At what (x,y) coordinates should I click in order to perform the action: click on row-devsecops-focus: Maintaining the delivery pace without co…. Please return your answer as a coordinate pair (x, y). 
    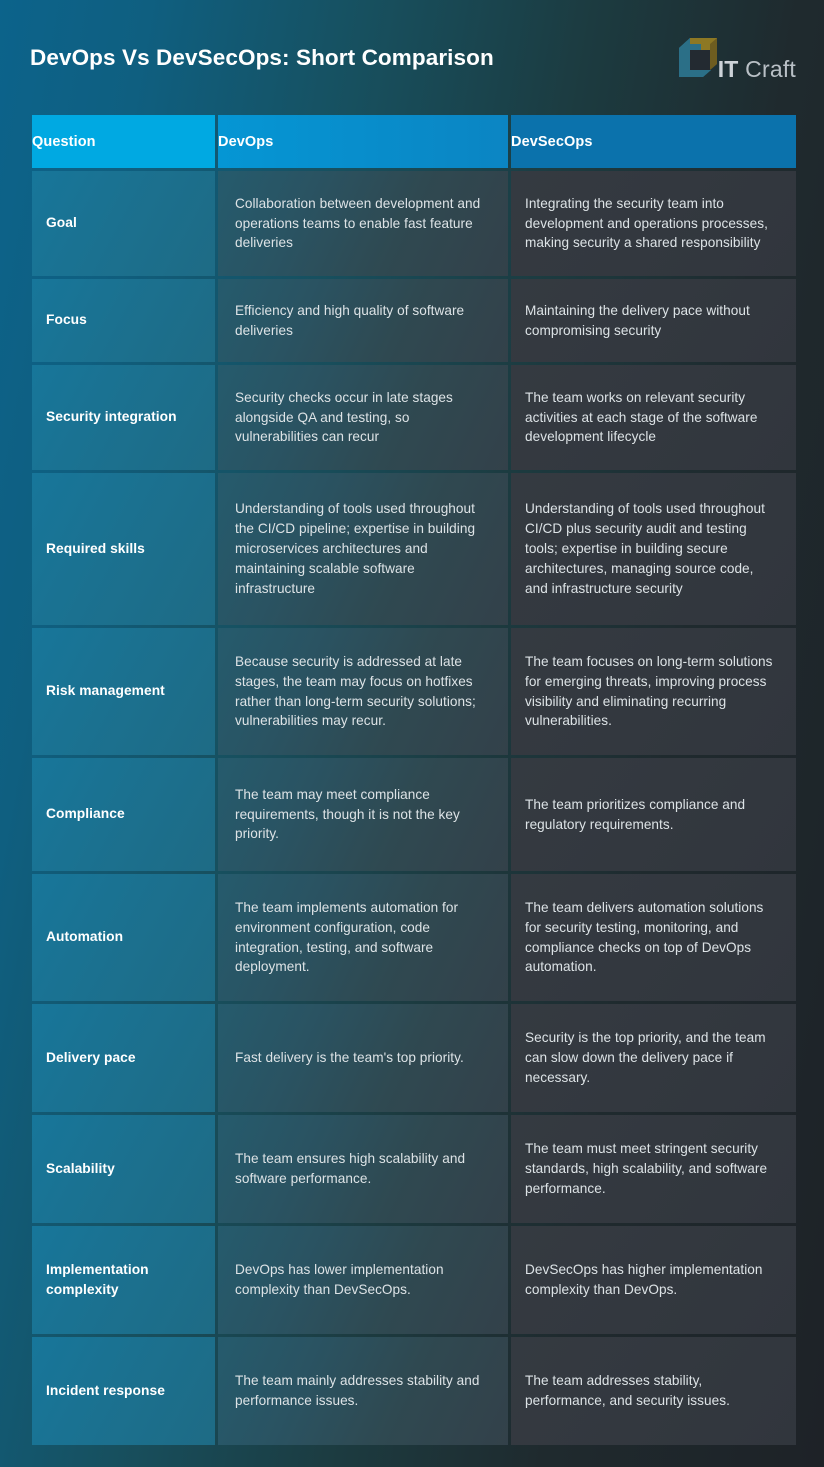
    Looking at the image, I should click on (653, 320).